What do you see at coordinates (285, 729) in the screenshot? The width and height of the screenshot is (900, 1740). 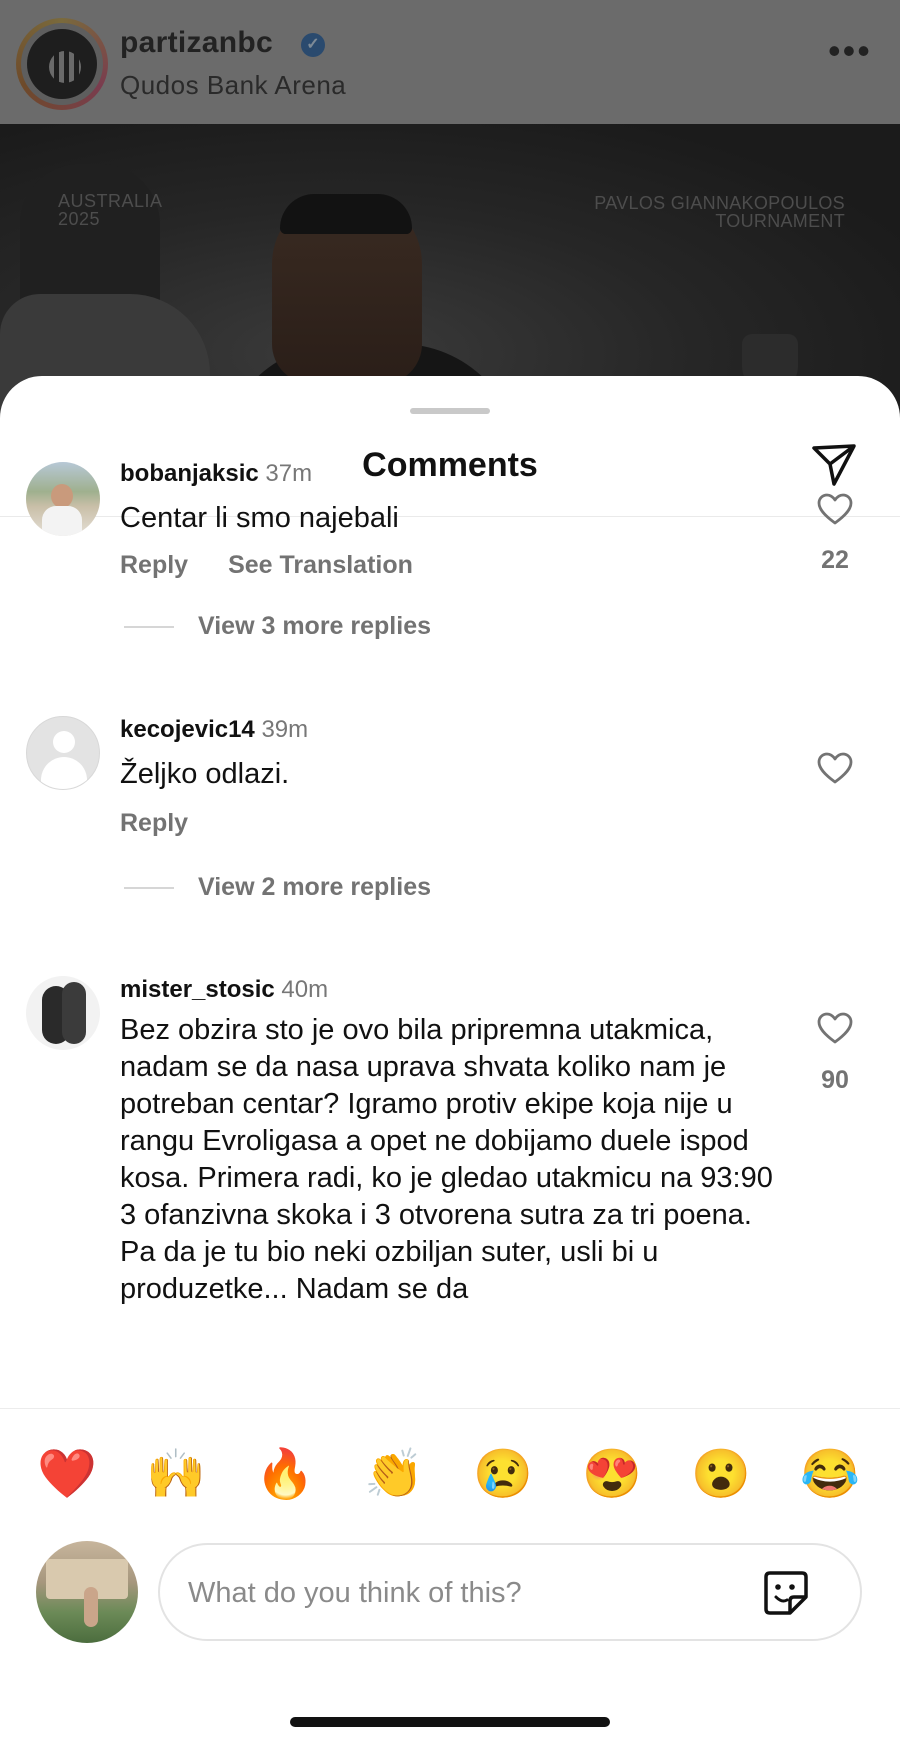 I see `comment-time: 39m` at bounding box center [285, 729].